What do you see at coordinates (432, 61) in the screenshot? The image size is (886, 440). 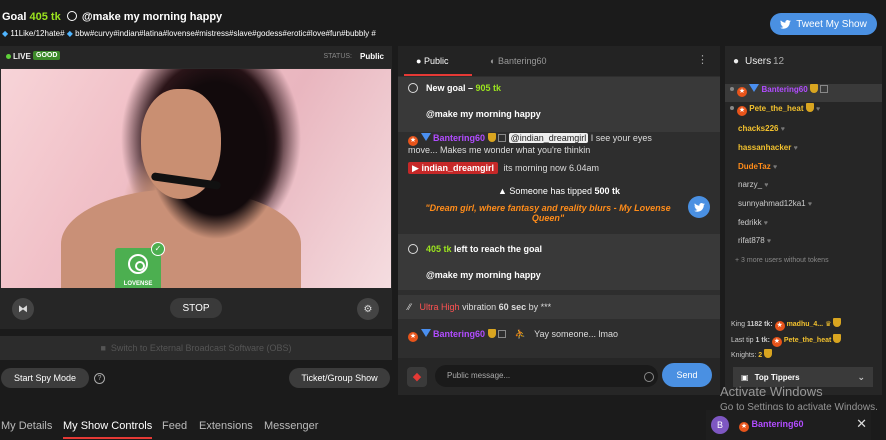 I see `tab-public-chat: ● Public` at bounding box center [432, 61].